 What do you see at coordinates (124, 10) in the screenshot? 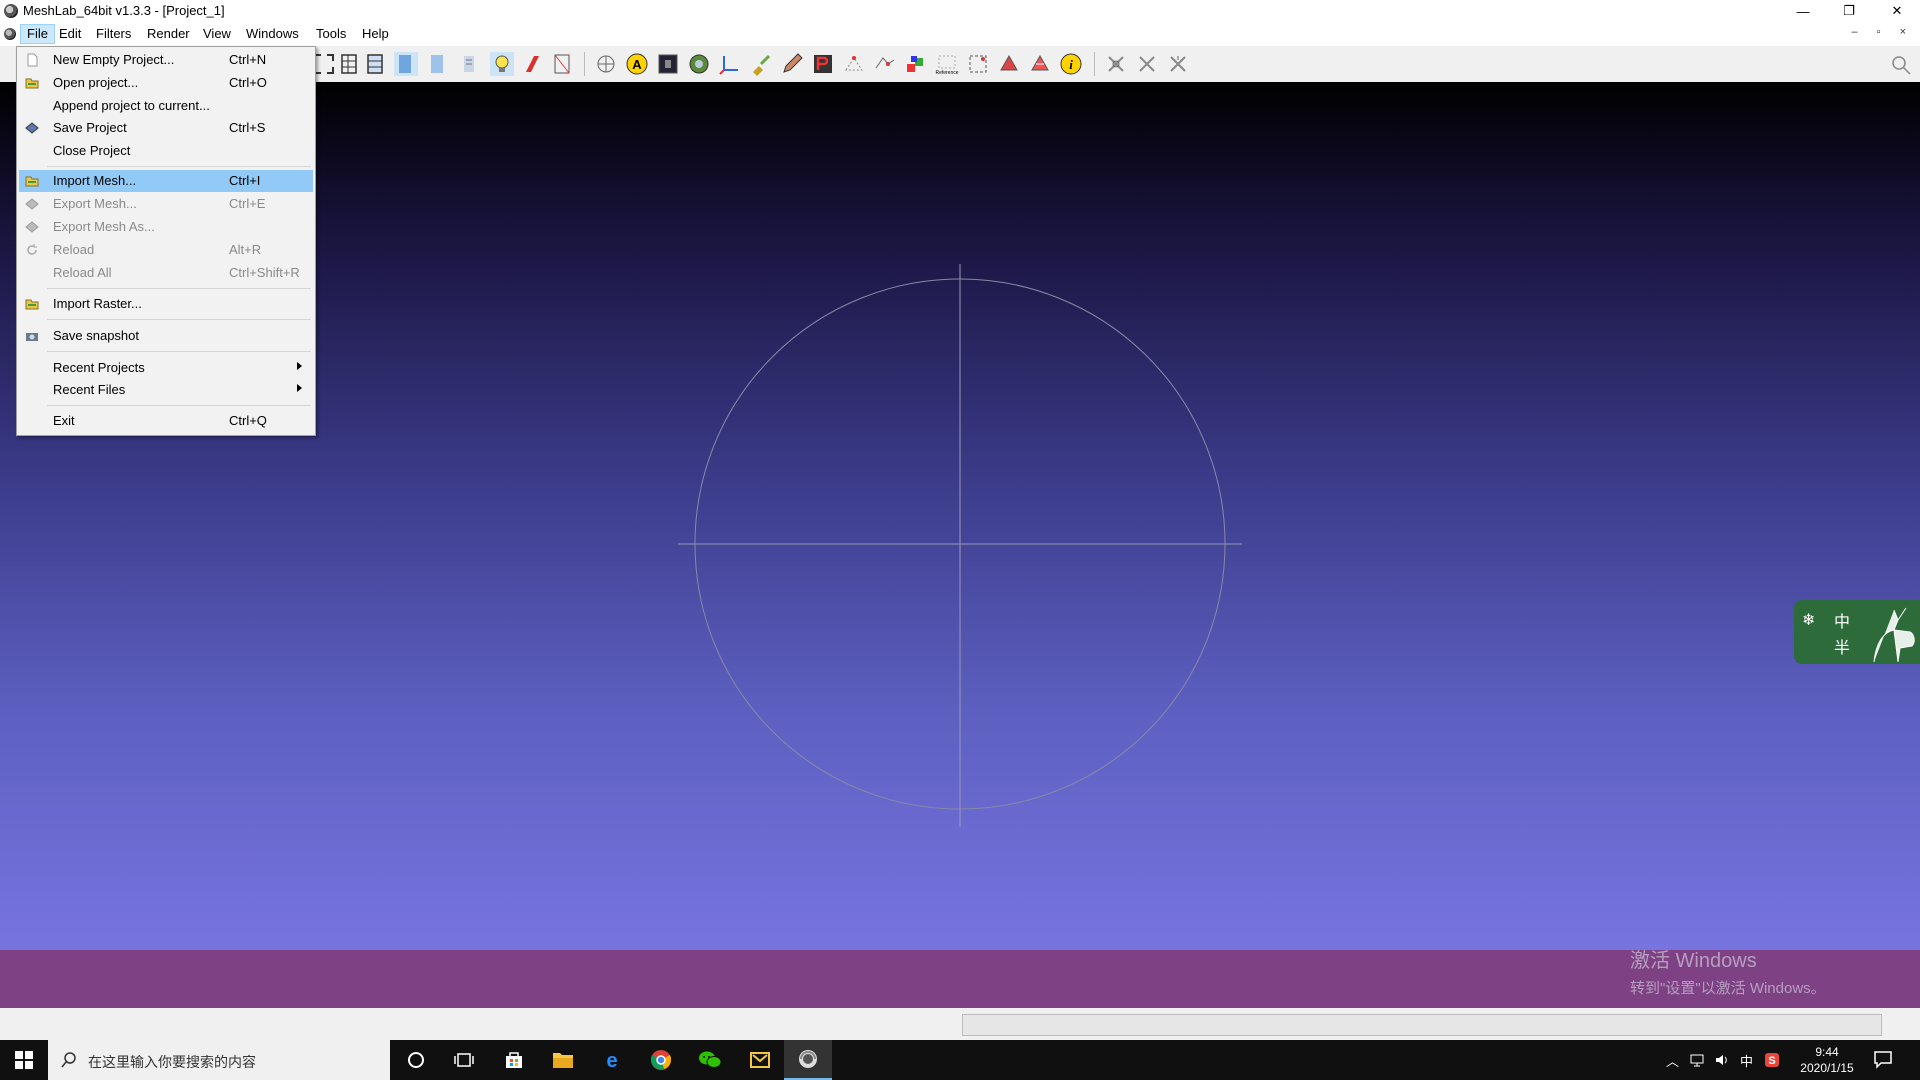
I see `window-title: MeshLab_64bit v1.3.3 - [Project_1]` at bounding box center [124, 10].